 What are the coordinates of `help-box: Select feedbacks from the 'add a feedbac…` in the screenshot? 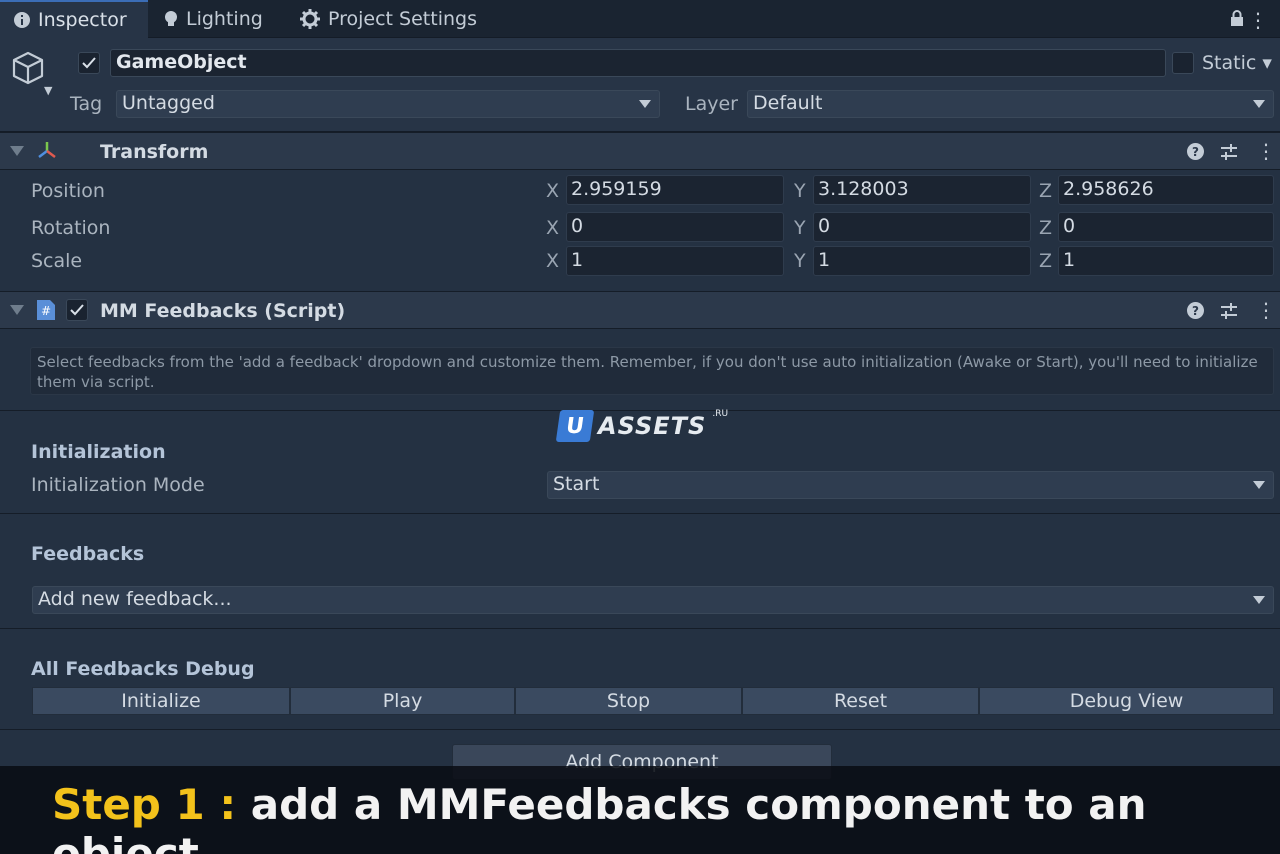 It's located at (652, 371).